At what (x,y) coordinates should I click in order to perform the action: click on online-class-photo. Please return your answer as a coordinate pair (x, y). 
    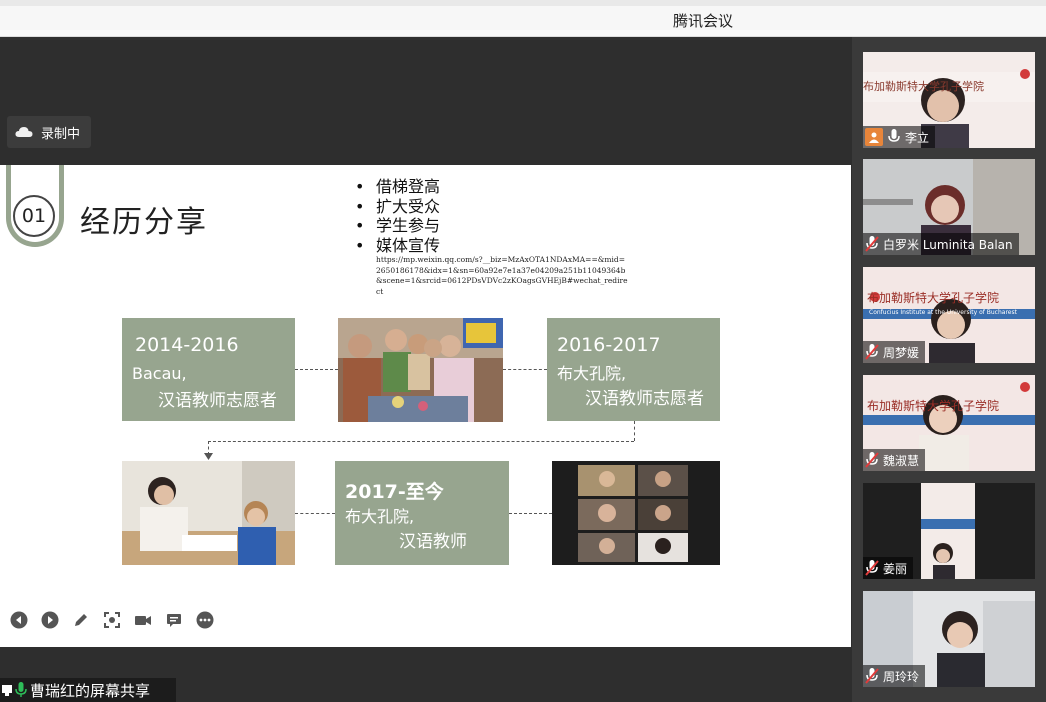
    Looking at the image, I should click on (636, 513).